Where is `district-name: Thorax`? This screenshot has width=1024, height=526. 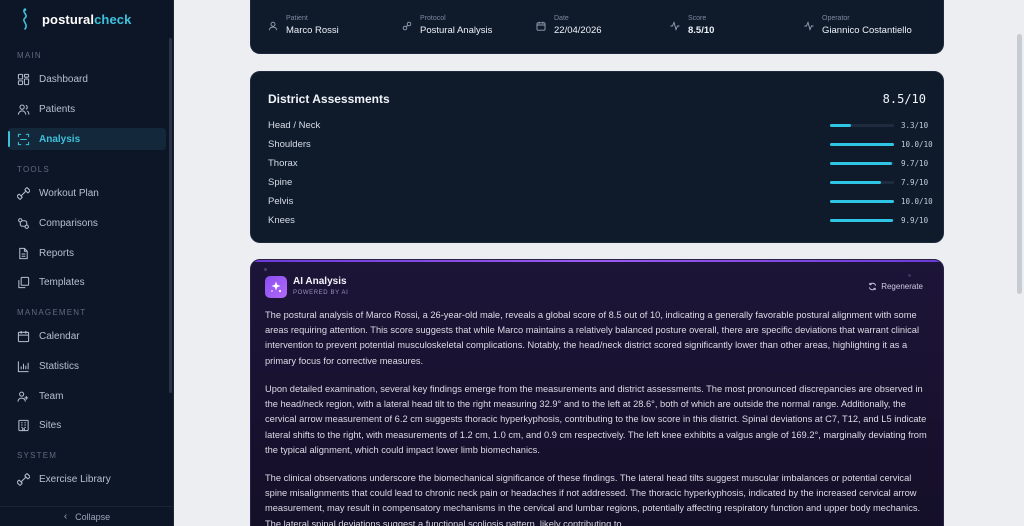 district-name: Thorax is located at coordinates (283, 163).